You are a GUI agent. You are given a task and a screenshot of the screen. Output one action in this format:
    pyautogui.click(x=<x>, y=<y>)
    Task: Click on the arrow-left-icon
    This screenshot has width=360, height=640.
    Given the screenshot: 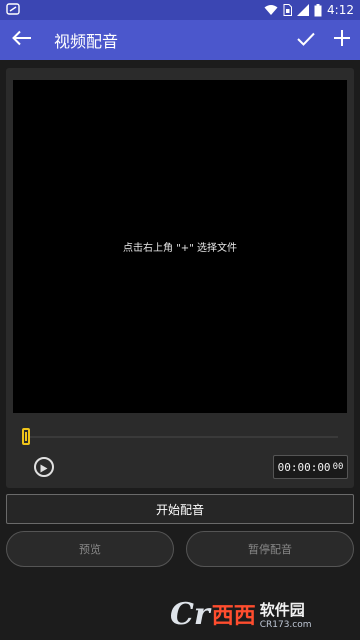 What is the action you would take?
    pyautogui.click(x=22, y=40)
    